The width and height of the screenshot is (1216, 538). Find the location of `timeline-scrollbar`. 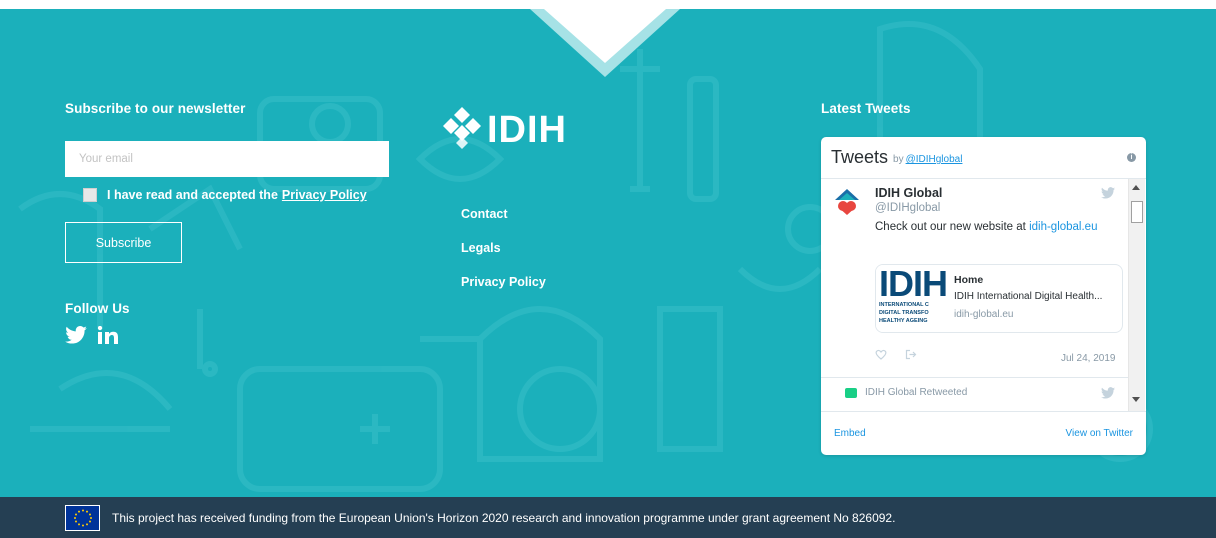

timeline-scrollbar is located at coordinates (1136, 295).